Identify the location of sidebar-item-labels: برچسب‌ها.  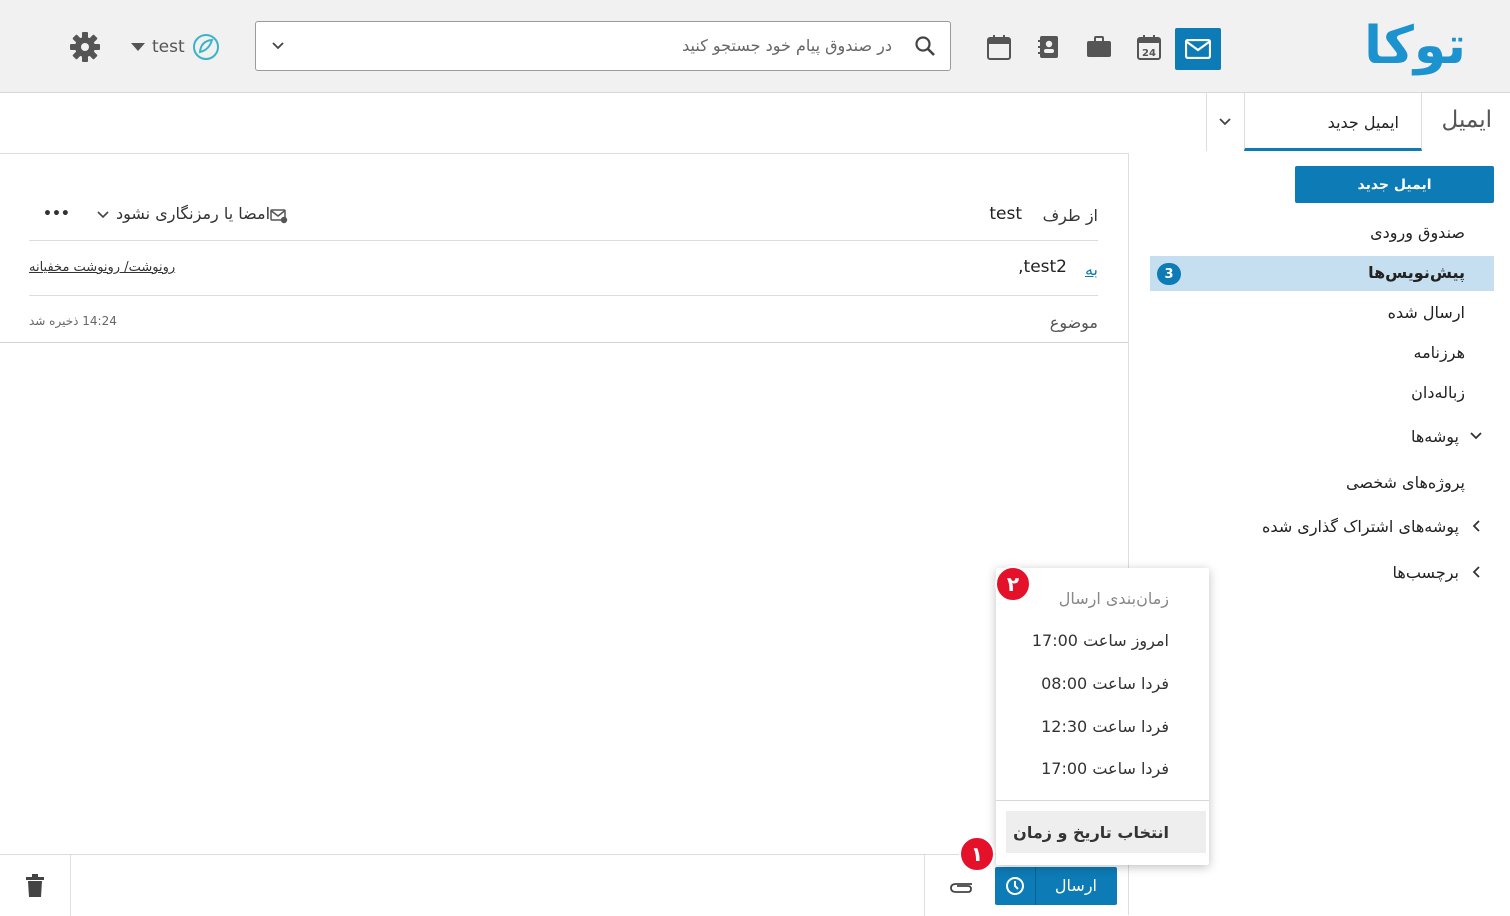
(1426, 572).